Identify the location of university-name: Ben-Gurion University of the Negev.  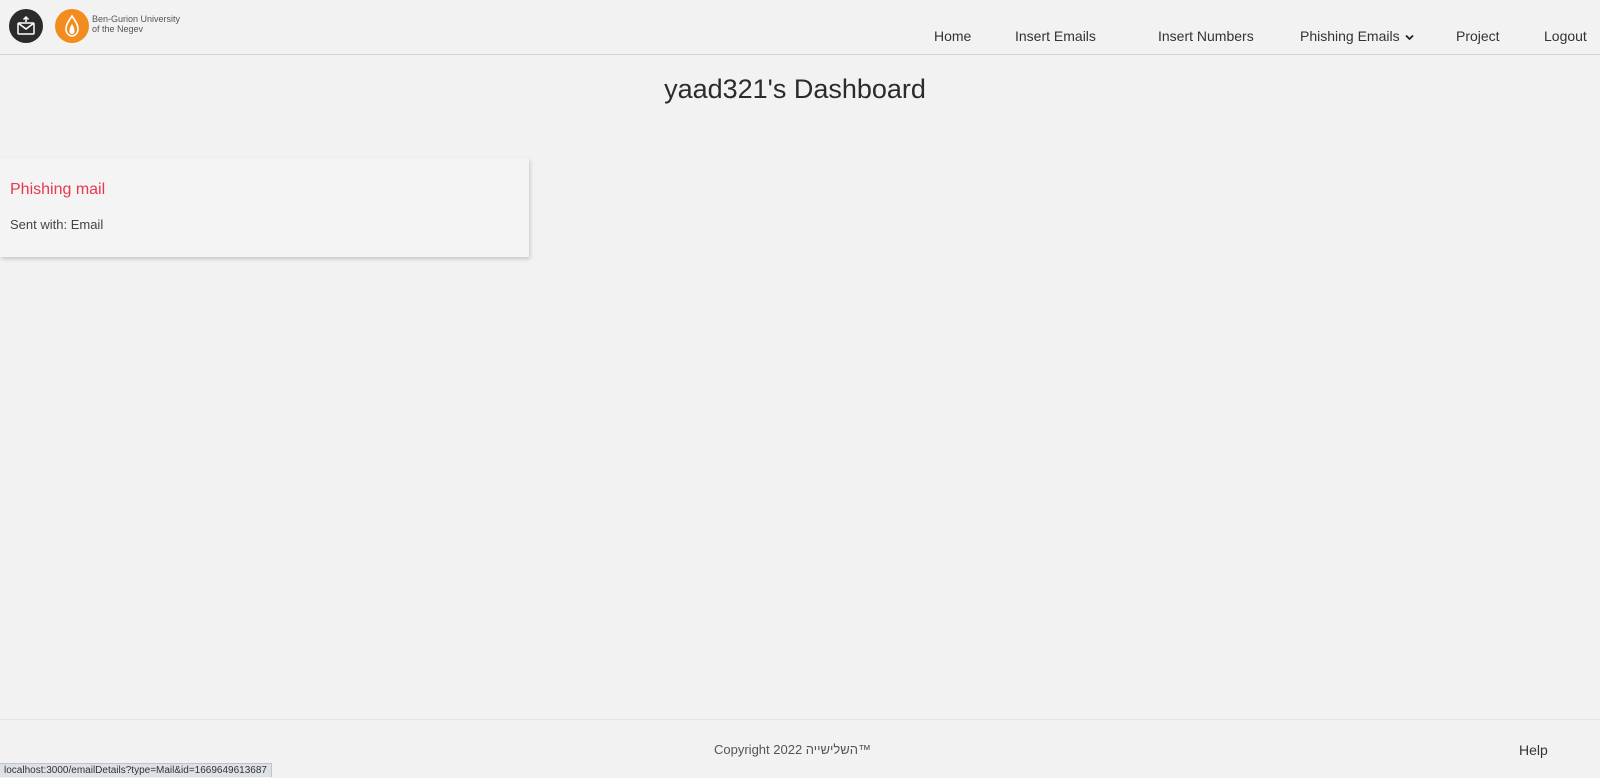
(142, 24).